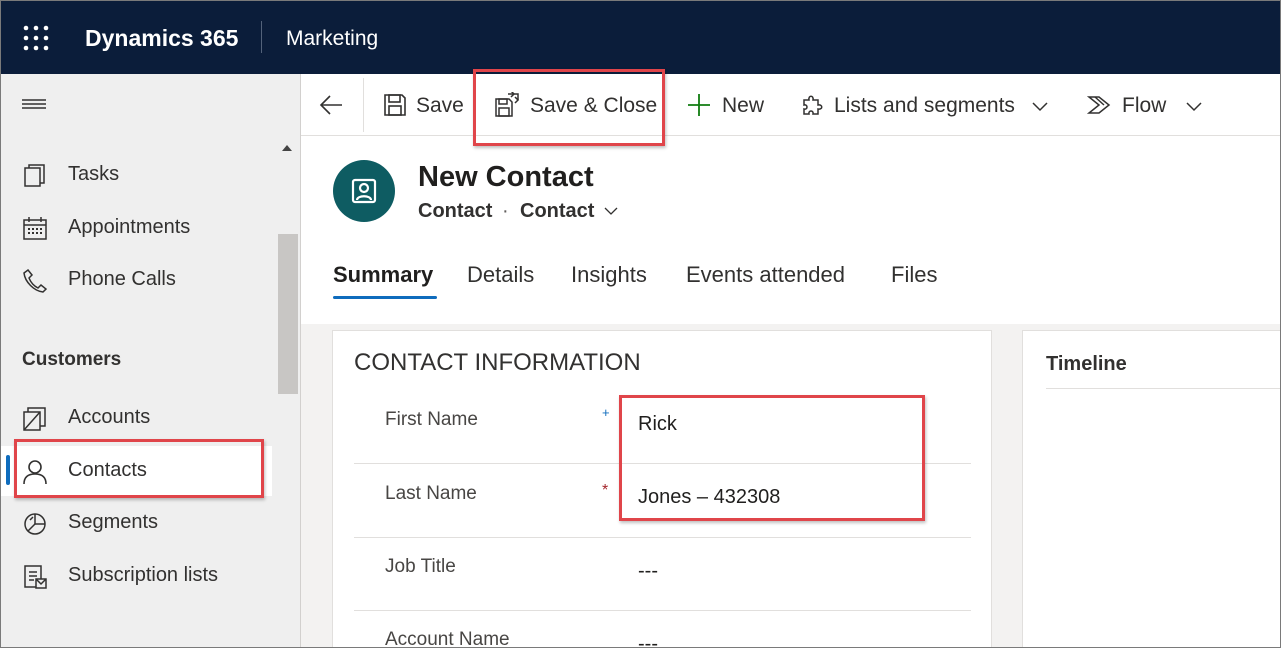  Describe the element at coordinates (395, 105) in the screenshot. I see `save-disk-icon` at that location.